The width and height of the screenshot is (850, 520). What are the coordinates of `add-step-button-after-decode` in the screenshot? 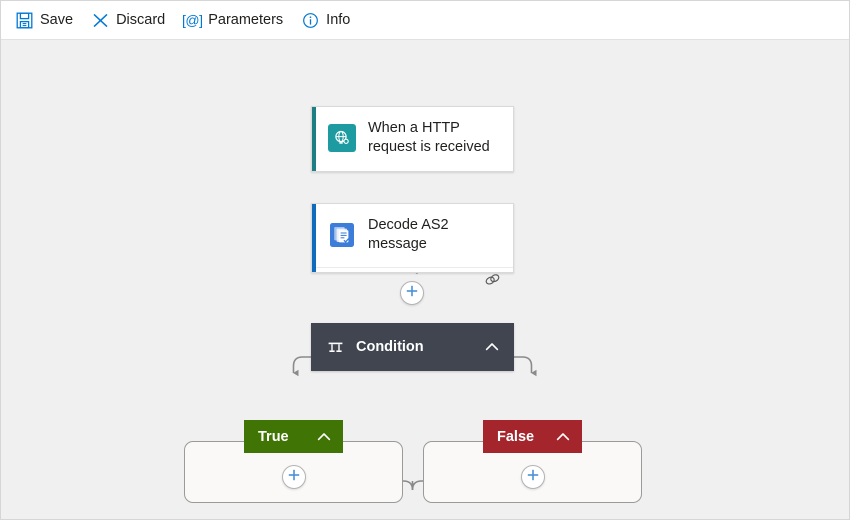 It's located at (412, 293).